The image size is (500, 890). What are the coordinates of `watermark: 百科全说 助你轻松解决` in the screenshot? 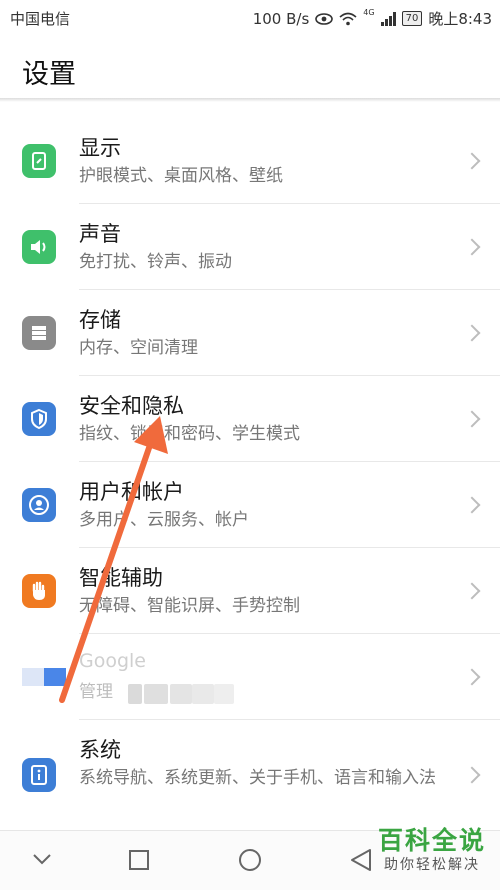 It's located at (432, 850).